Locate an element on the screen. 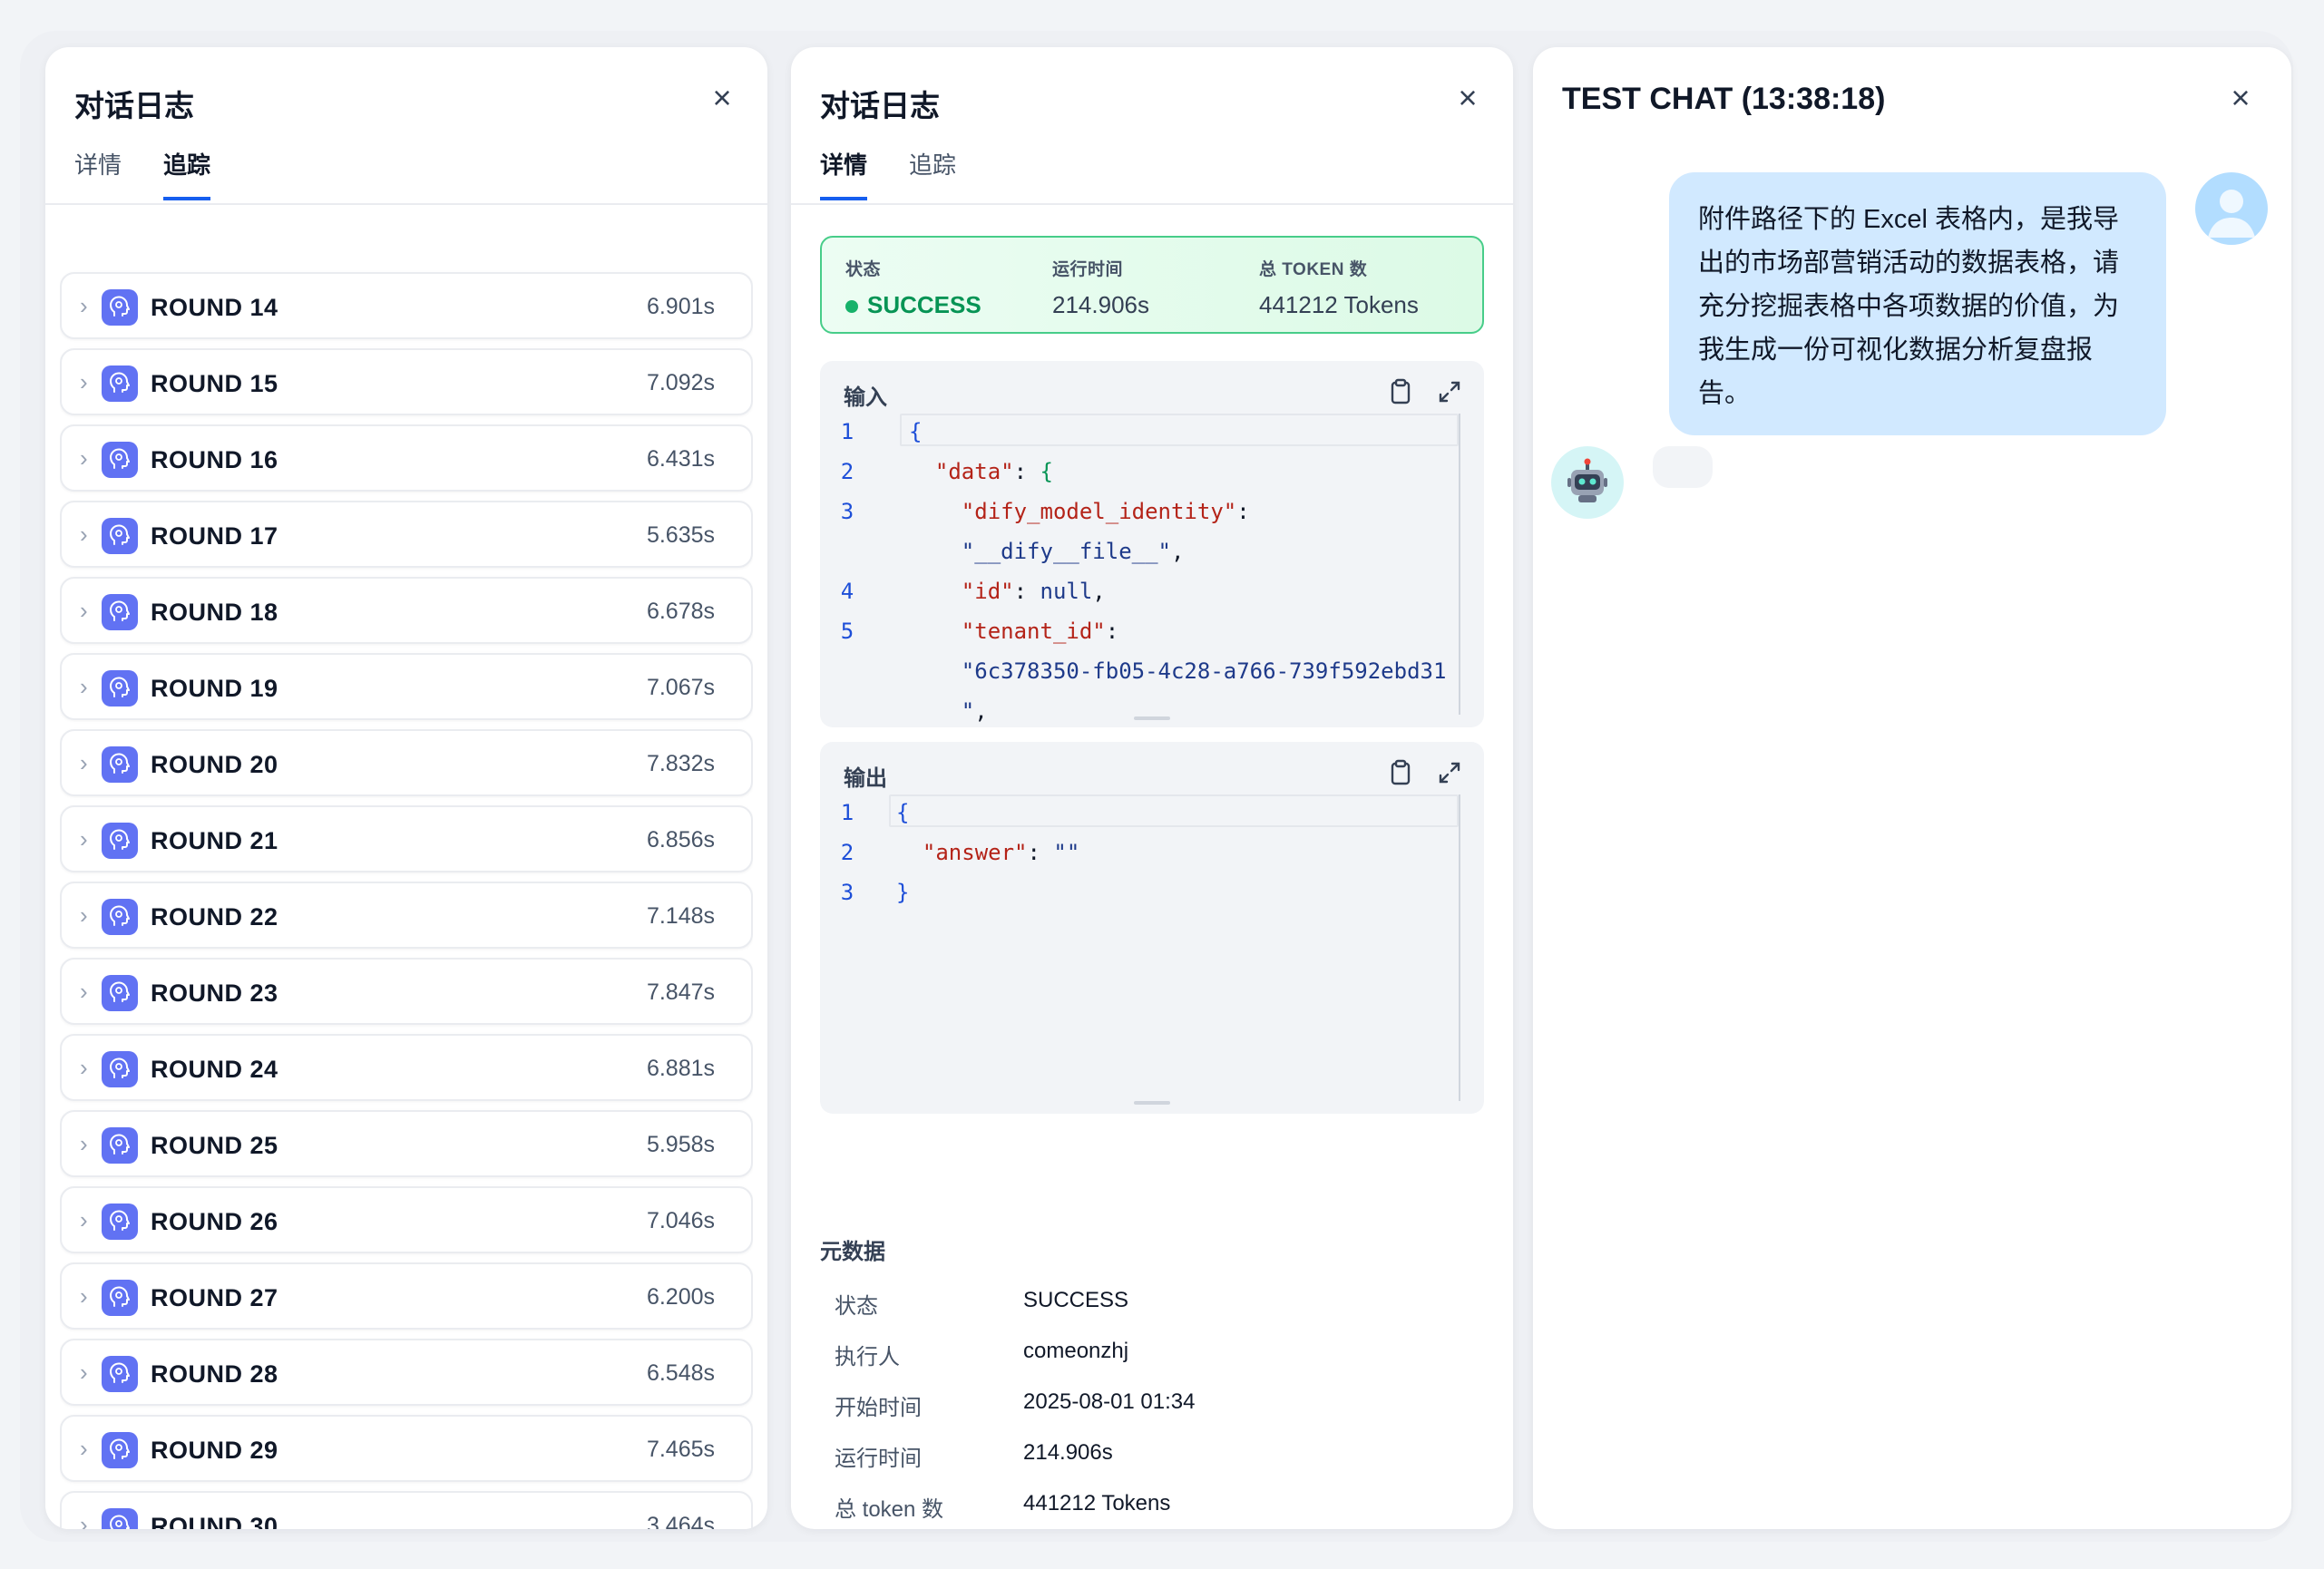 The image size is (2324, 1569). code-token: "data" is located at coordinates (974, 471).